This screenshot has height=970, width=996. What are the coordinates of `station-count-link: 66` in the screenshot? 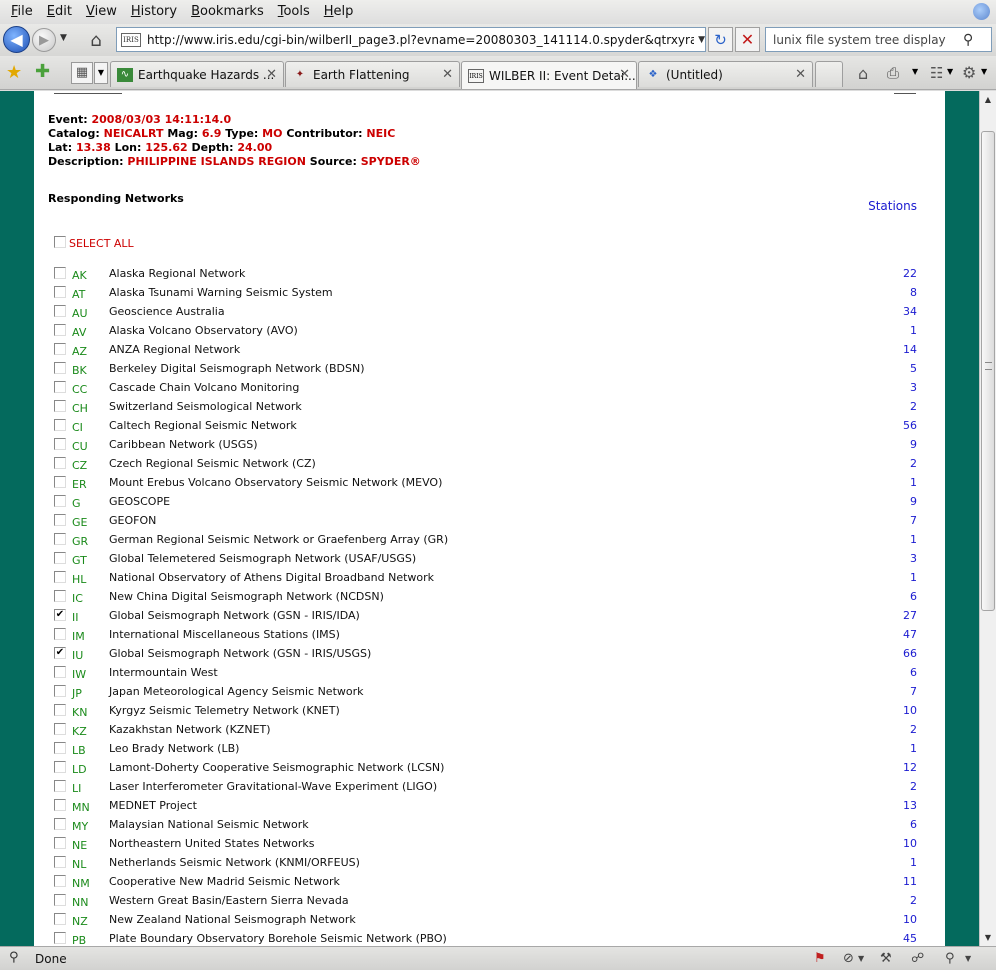 It's located at (910, 653).